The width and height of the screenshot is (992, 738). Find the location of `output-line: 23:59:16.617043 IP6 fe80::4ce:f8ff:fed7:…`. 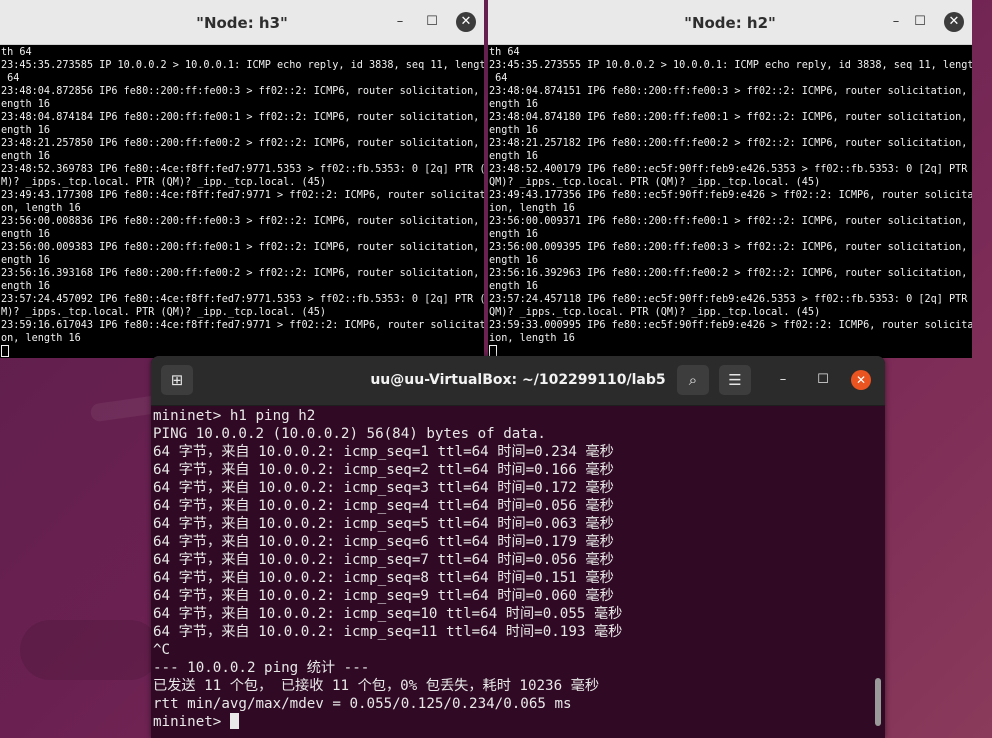

output-line: 23:59:16.617043 IP6 fe80::4ce:f8ff:fed7:… is located at coordinates (242, 325).